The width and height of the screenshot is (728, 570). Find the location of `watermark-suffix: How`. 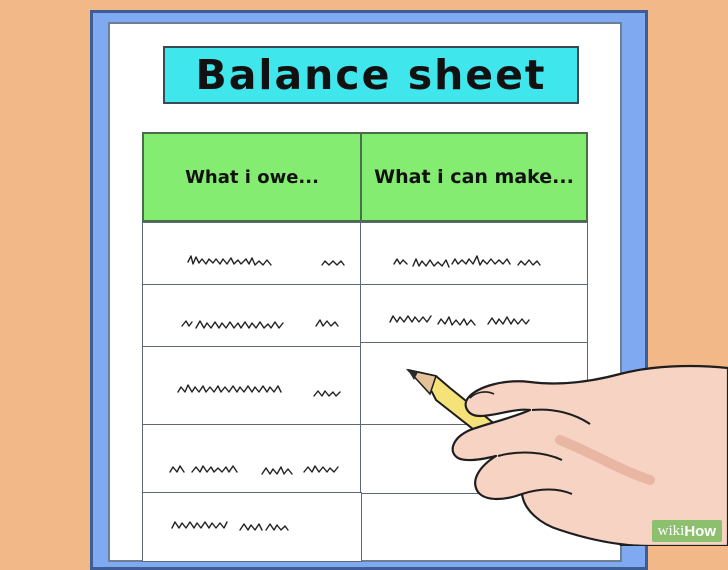

watermark-suffix: How is located at coordinates (700, 531).